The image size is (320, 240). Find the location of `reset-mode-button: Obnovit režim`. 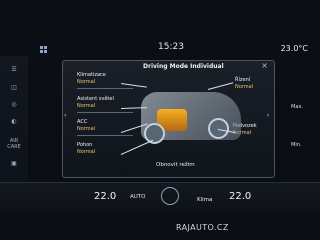

reset-mode-button: Obnovit režim is located at coordinates (175, 165).